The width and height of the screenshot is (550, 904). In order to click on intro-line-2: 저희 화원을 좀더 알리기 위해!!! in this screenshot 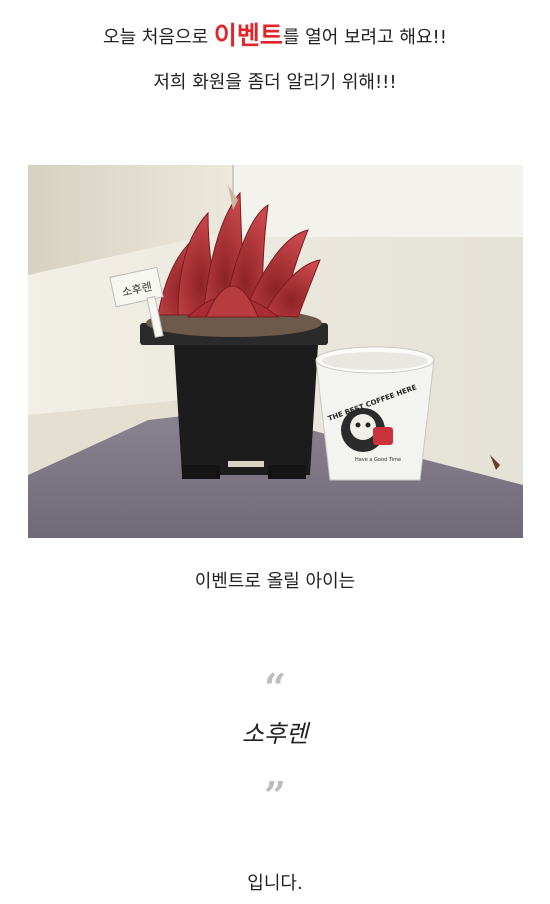, I will do `click(275, 82)`.